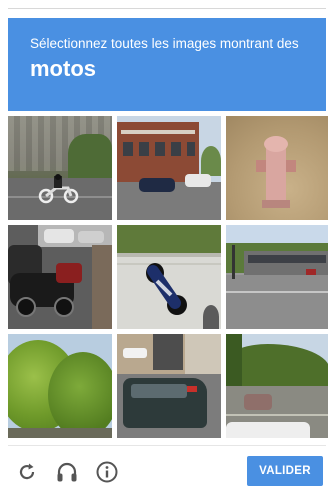  I want to click on top-divider, so click(167, 8).